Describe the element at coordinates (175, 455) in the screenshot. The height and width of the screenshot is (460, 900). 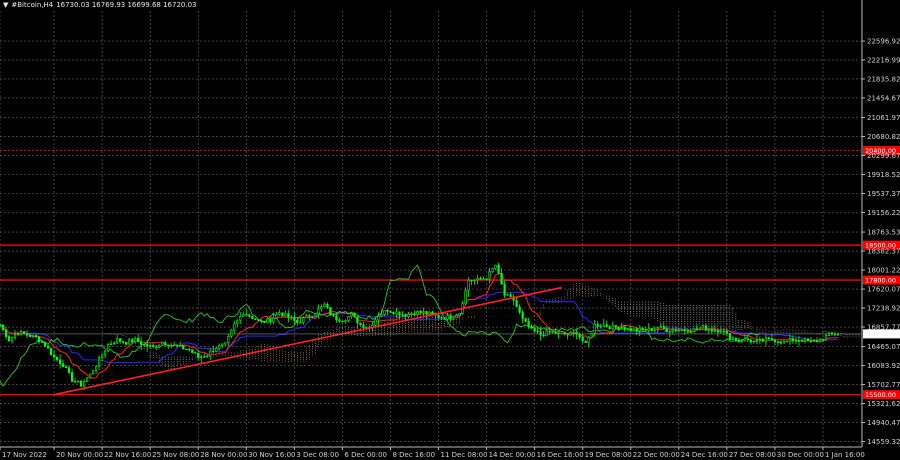
I see `x-tick-label: 25 Nov 08:00` at that location.